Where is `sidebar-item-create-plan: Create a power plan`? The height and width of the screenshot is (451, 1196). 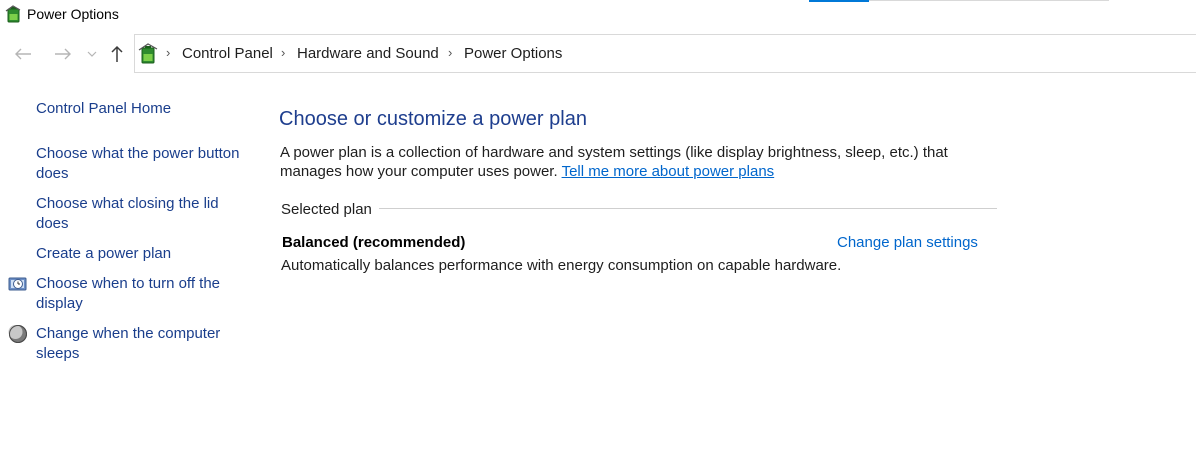
sidebar-item-create-plan: Create a power plan is located at coordinates (103, 254).